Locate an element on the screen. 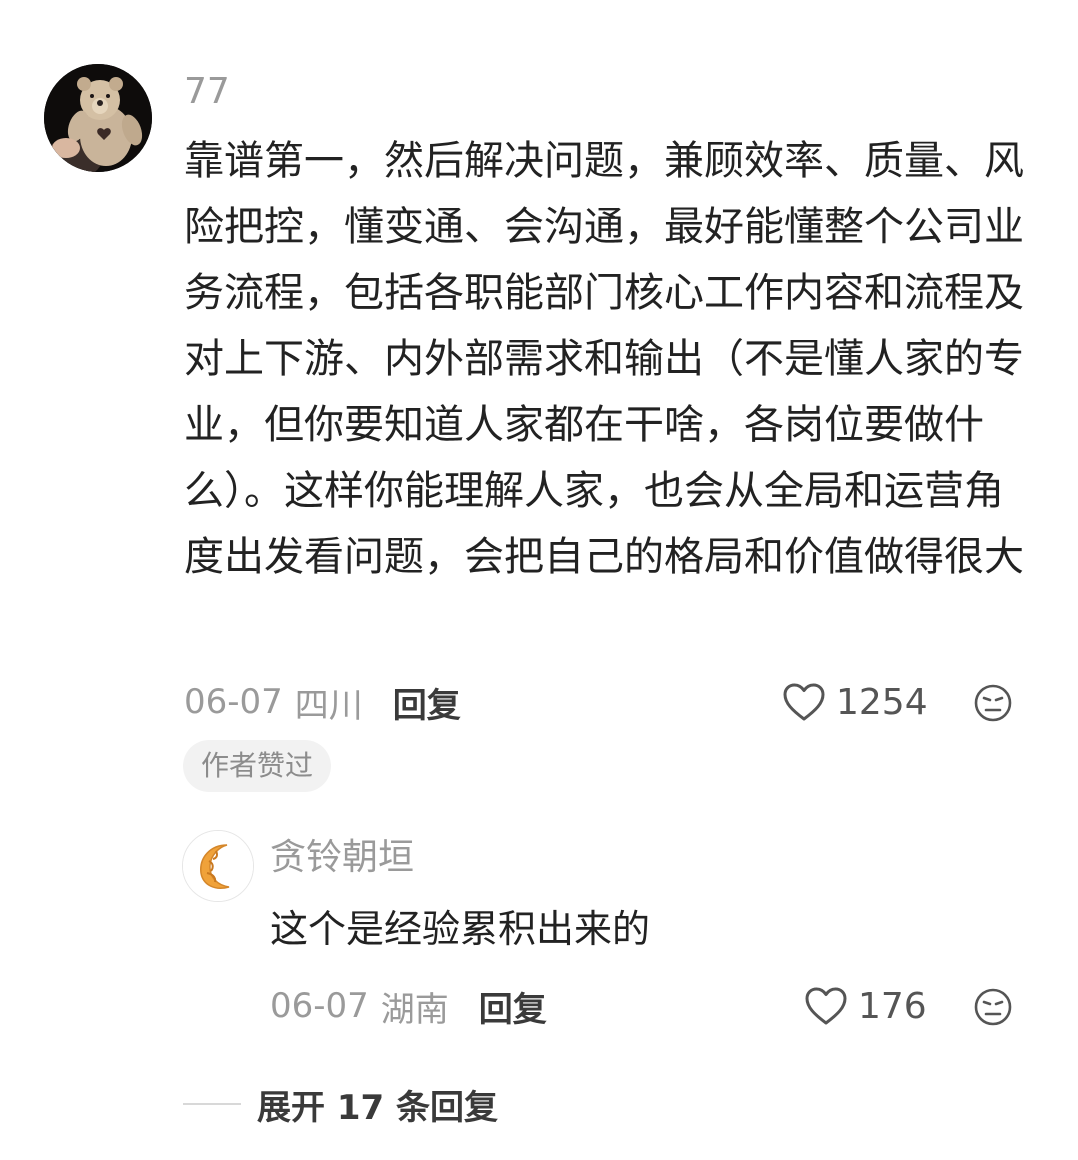 The width and height of the screenshot is (1078, 1160). comment-like-button: 1254 is located at coordinates (855, 702).